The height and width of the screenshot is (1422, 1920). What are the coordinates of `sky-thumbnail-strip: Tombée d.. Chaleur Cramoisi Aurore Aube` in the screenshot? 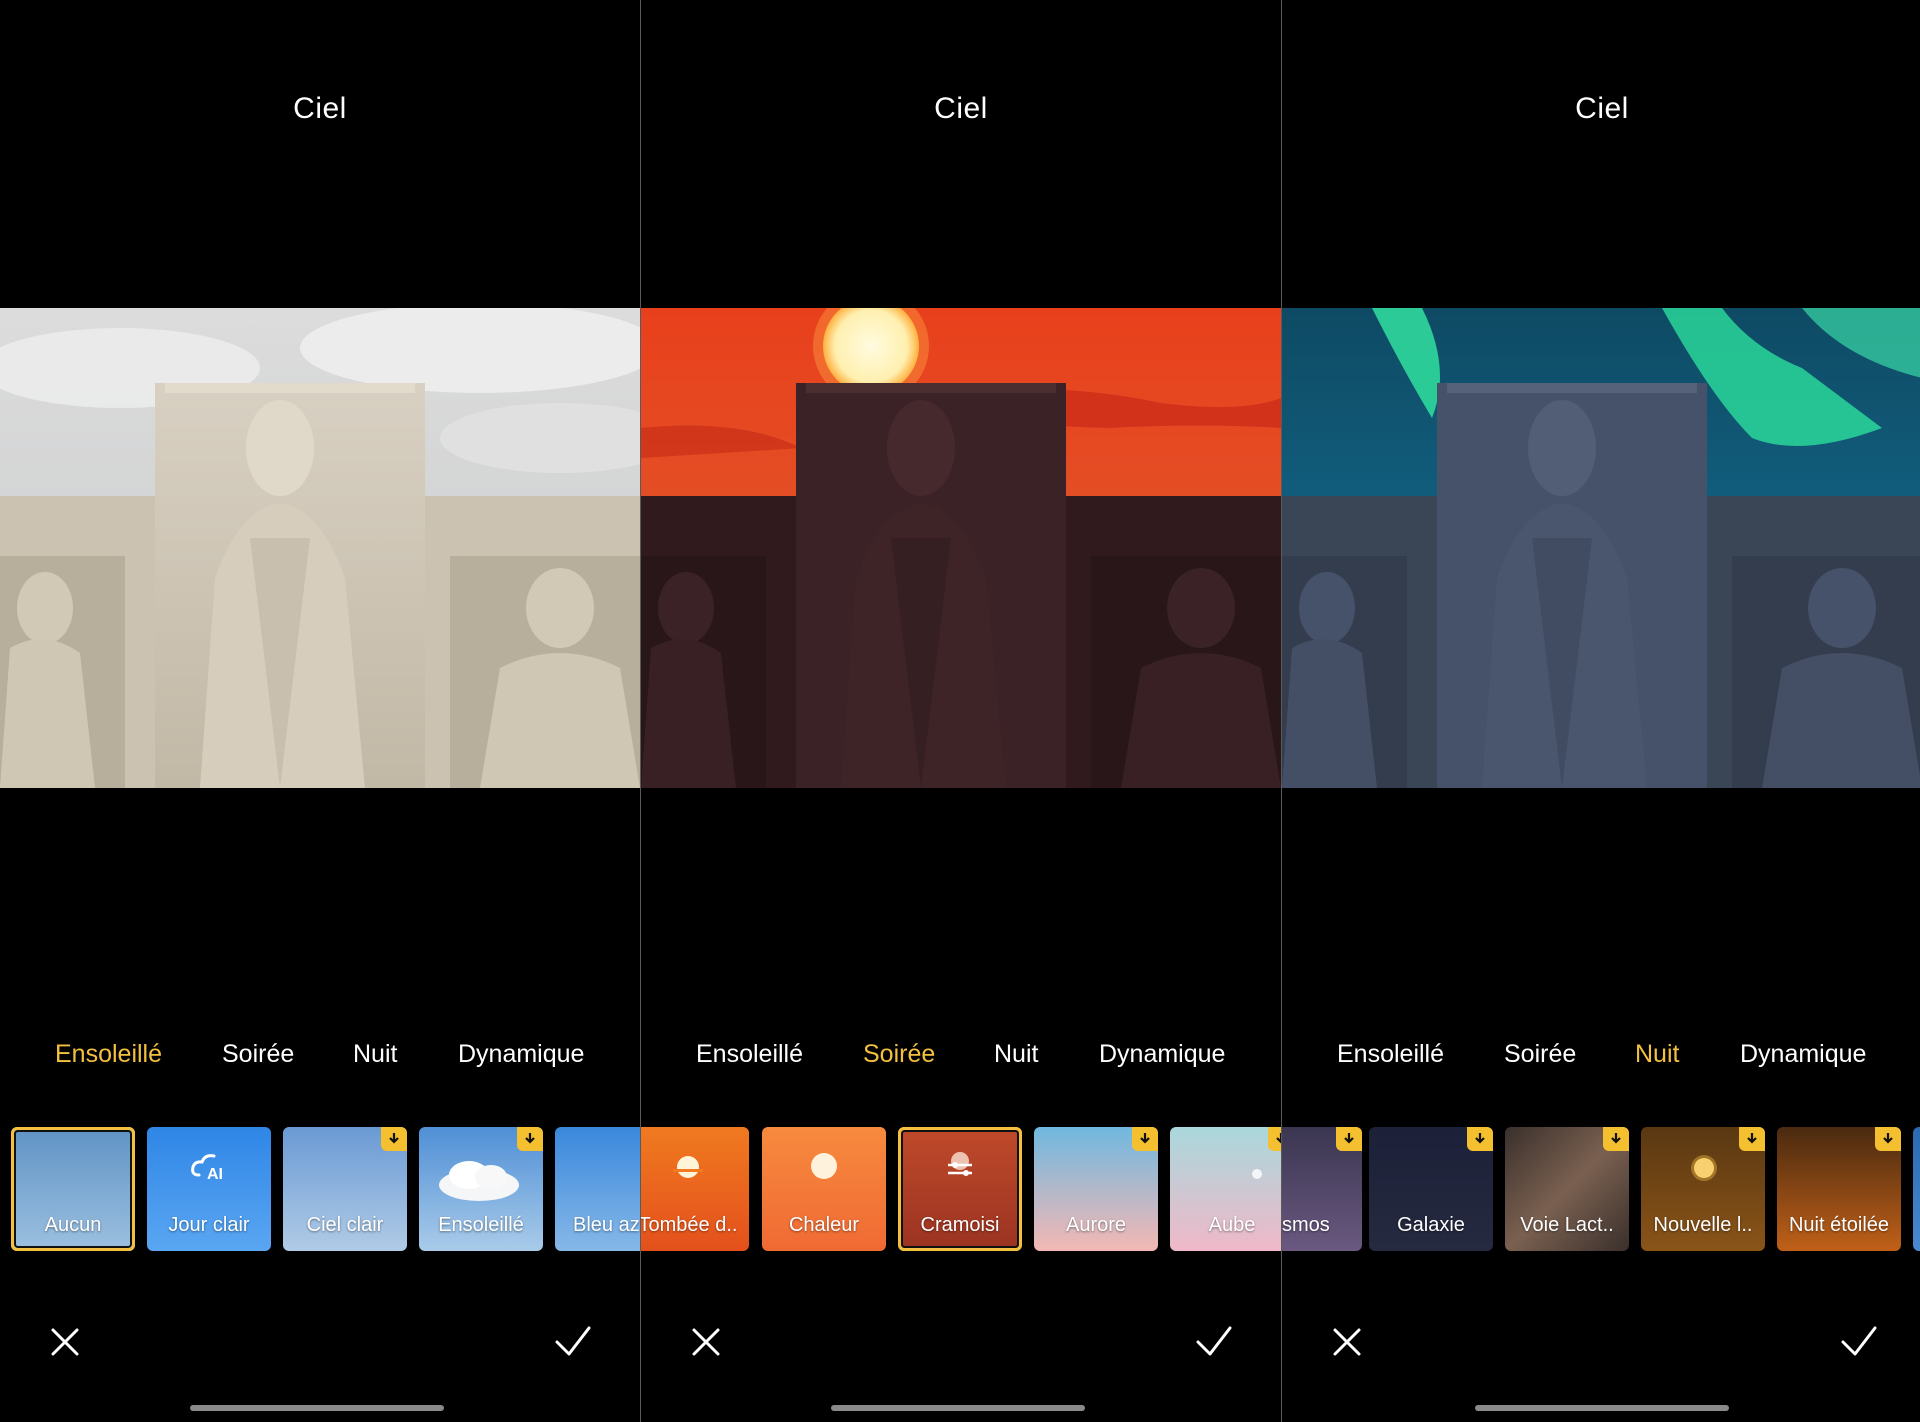 It's located at (961, 1189).